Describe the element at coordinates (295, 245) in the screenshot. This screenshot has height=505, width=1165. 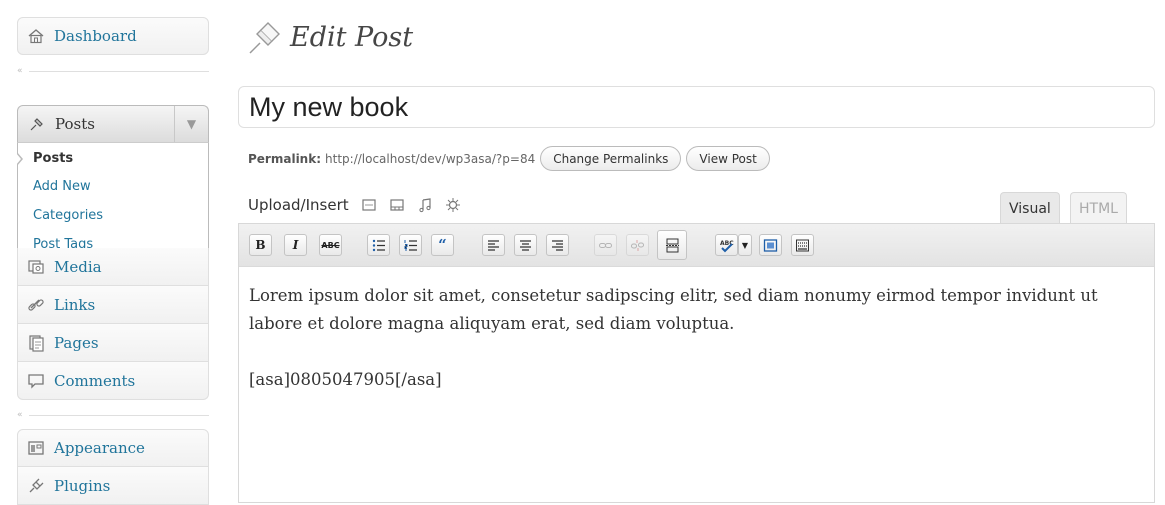
I see `italic-button: I` at that location.